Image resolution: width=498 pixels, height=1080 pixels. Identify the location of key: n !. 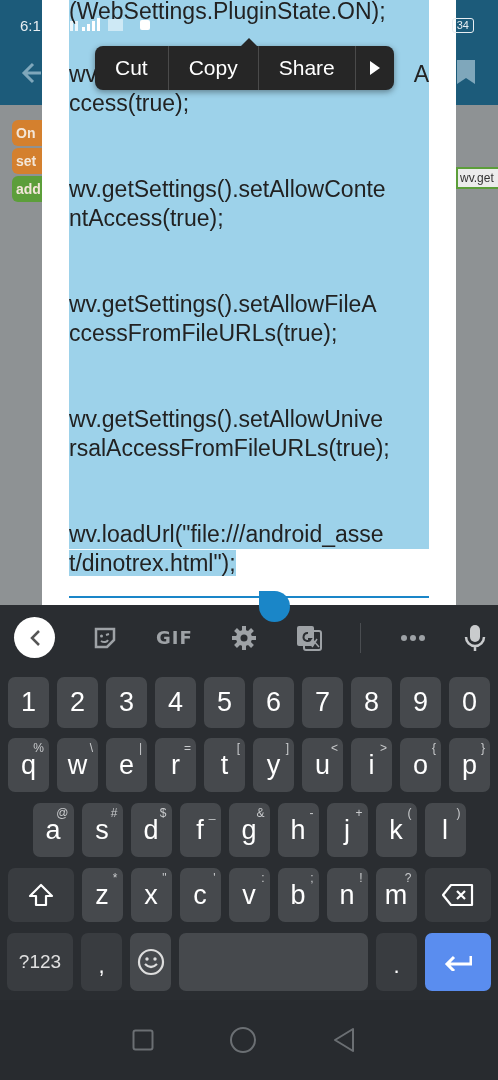
(347, 895).